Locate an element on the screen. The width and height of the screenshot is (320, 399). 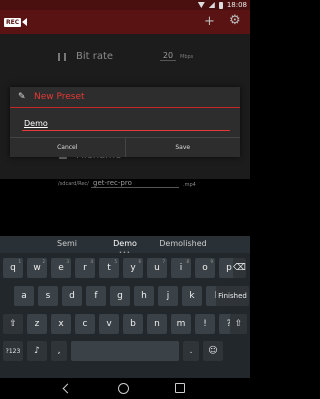
key-e: e3 is located at coordinates (61, 268).